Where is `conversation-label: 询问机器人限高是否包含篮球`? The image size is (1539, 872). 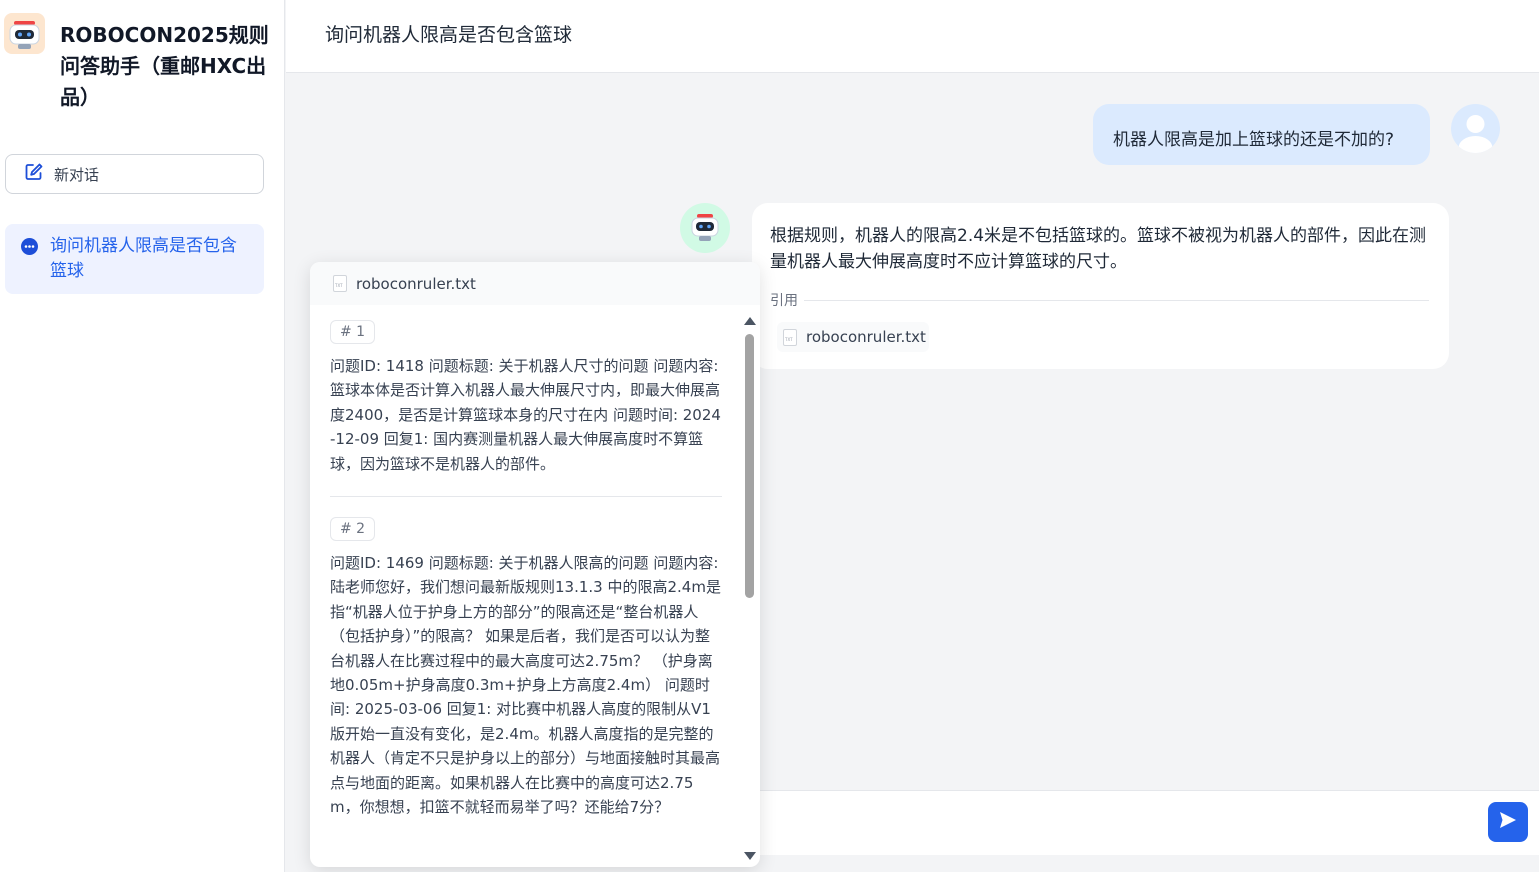
conversation-label: 询问机器人限高是否包含篮球 is located at coordinates (143, 258).